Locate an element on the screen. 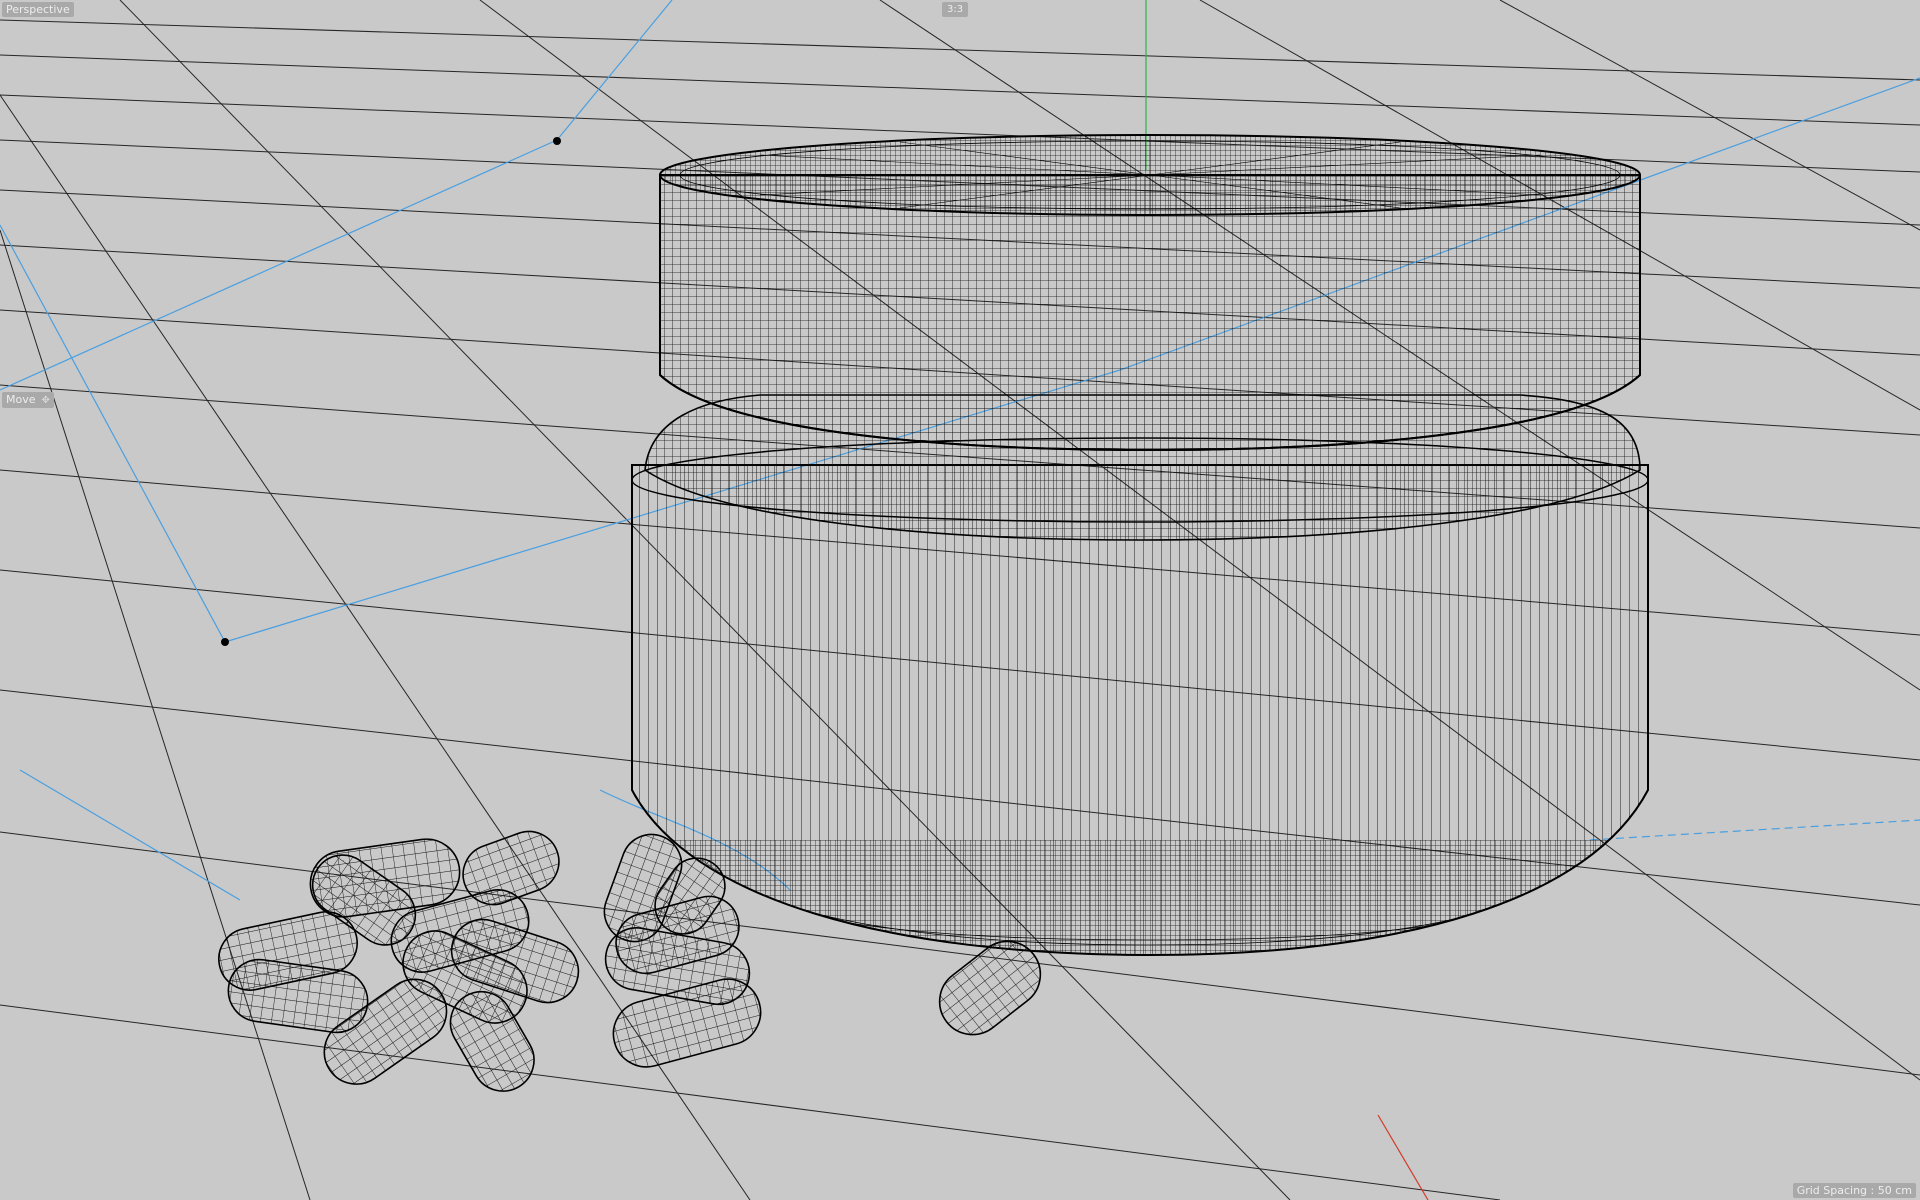  active-tool-label: Move is located at coordinates (21, 399).